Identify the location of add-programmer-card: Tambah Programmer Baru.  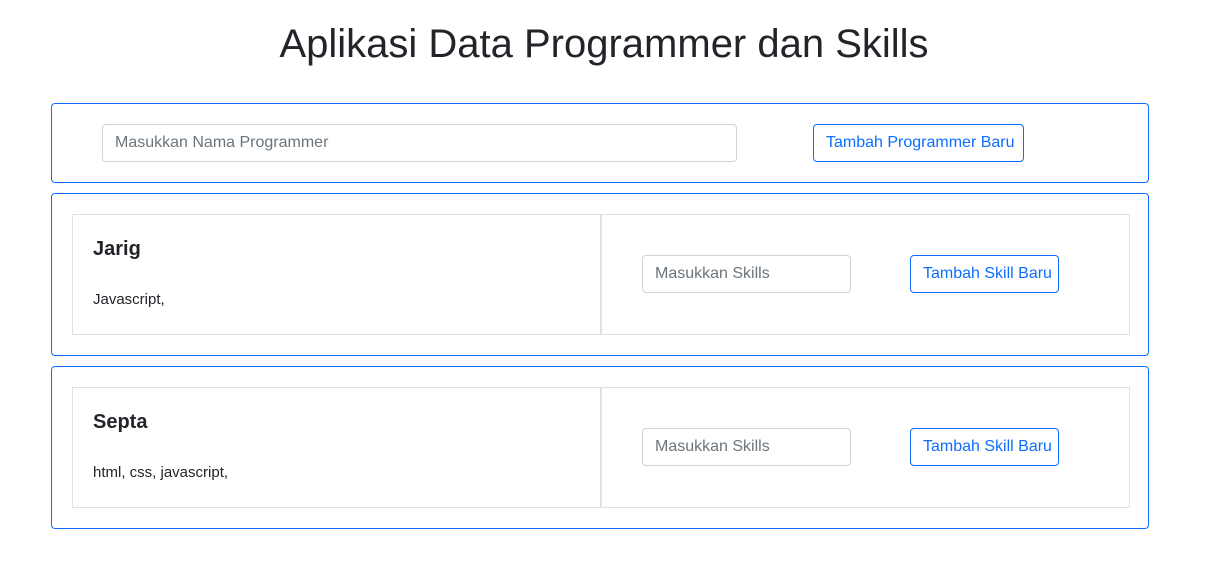
(600, 143).